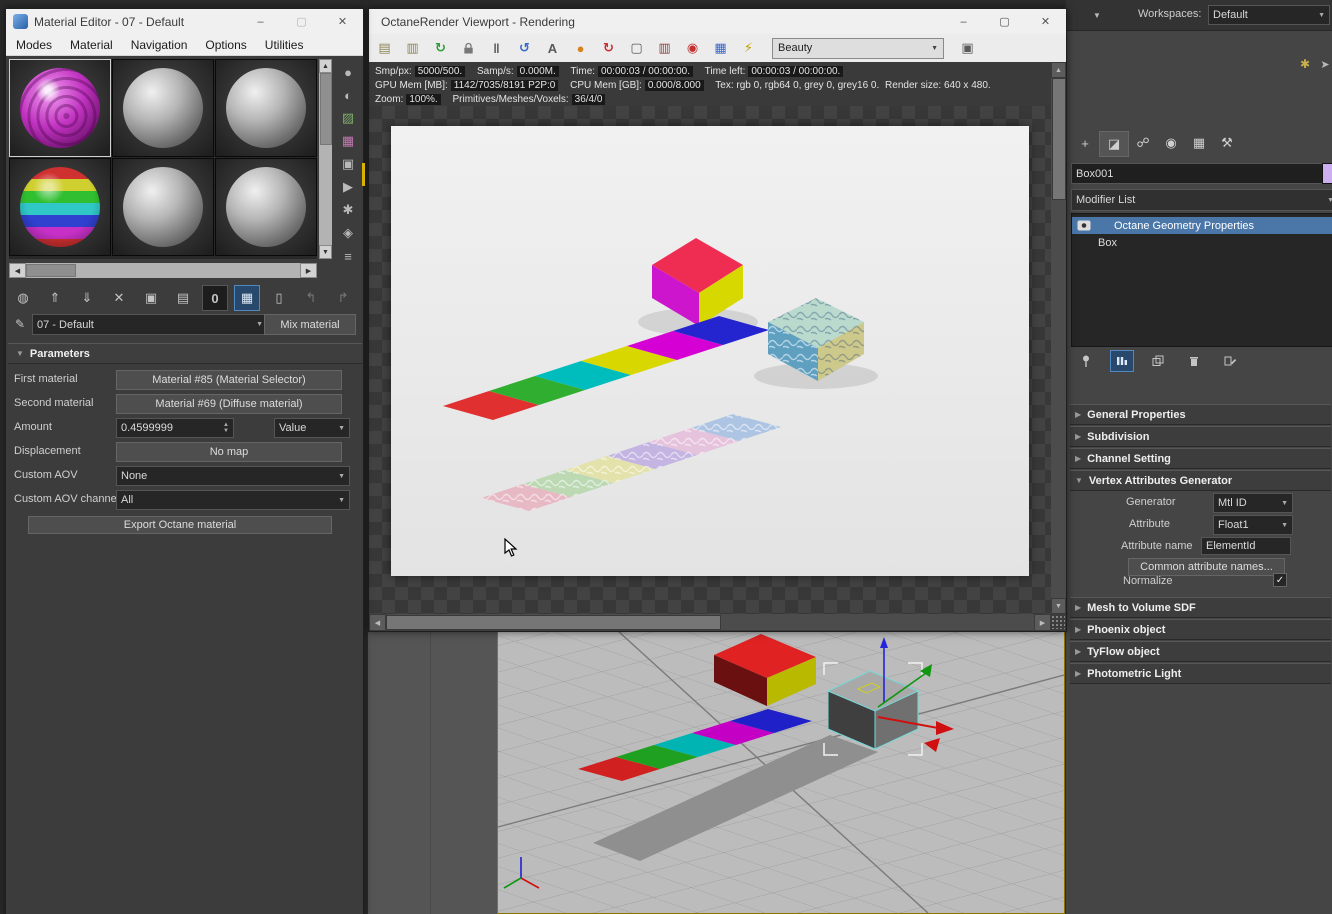  I want to click on main-toolbar-icon-2: ➤, so click(1324, 64).